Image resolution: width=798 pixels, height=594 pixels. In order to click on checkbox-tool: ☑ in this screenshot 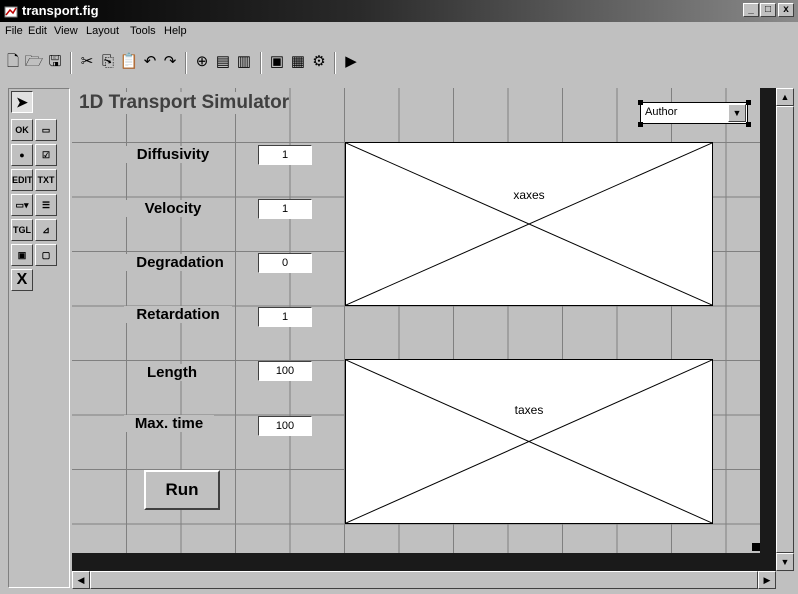, I will do `click(46, 155)`.